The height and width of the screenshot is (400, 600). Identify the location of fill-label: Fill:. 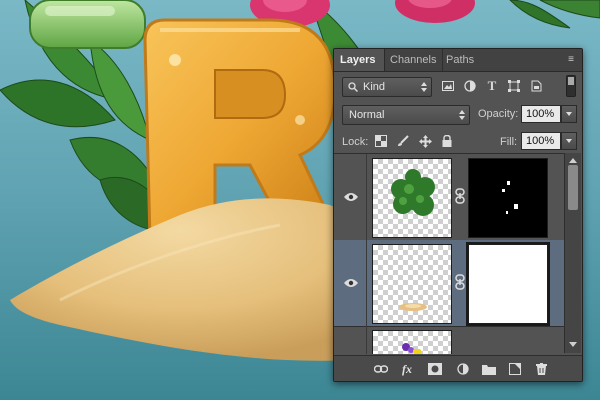
(509, 142).